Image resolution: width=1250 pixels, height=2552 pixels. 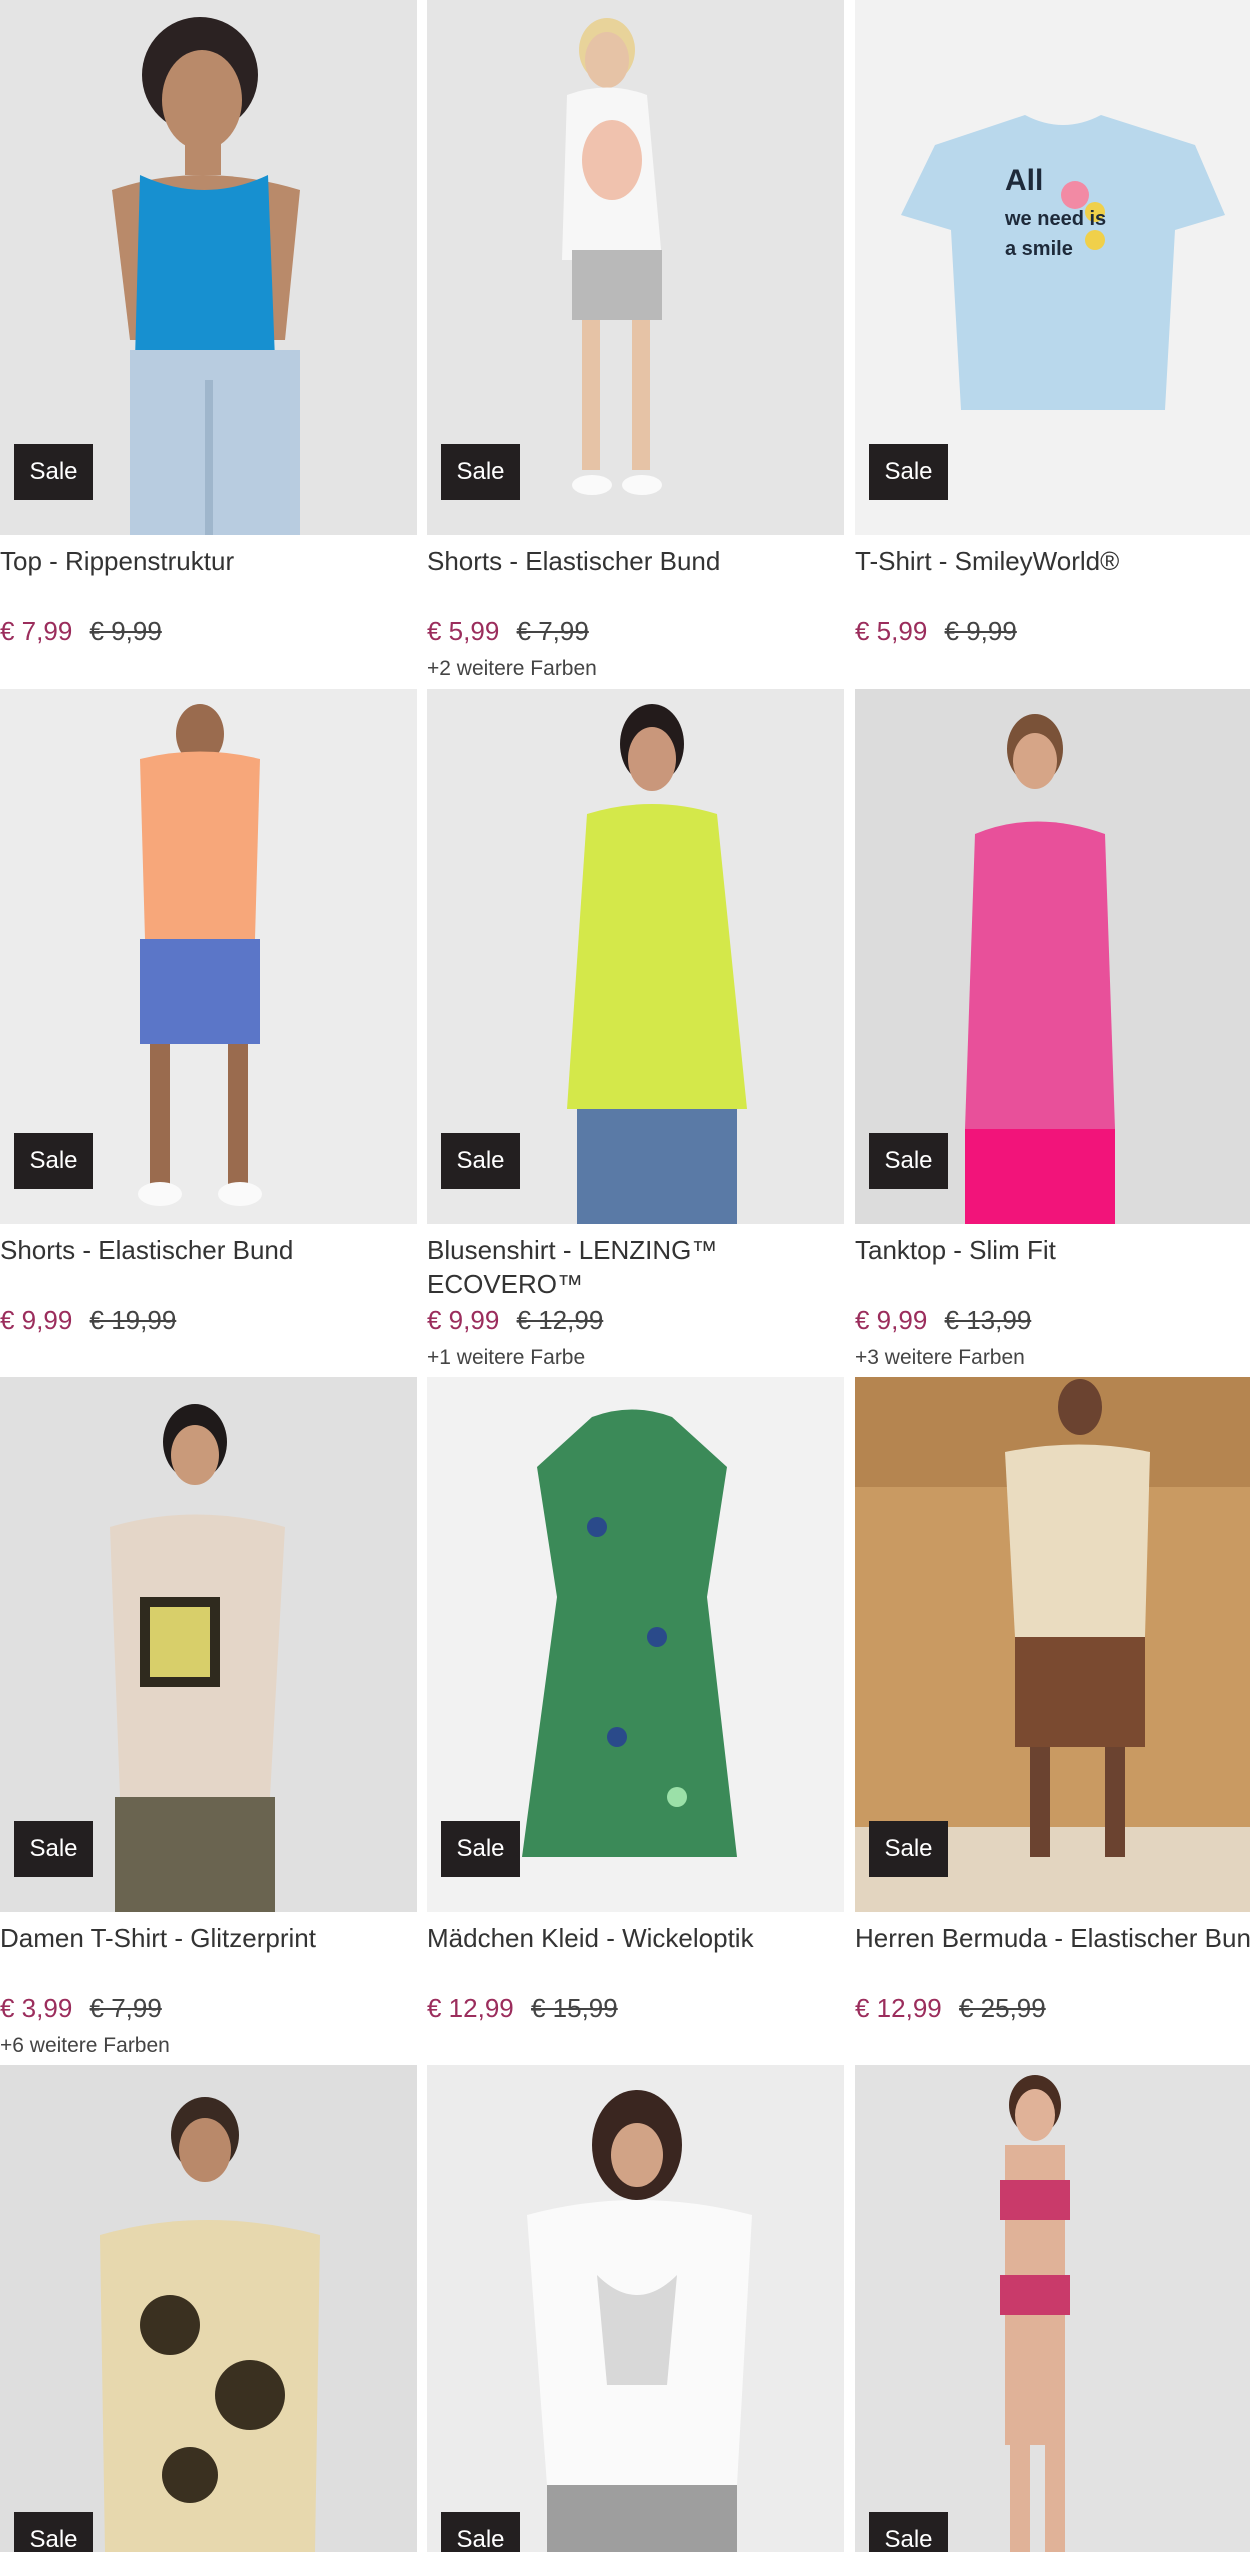 What do you see at coordinates (133, 1320) in the screenshot?
I see `original-price: € 19,99` at bounding box center [133, 1320].